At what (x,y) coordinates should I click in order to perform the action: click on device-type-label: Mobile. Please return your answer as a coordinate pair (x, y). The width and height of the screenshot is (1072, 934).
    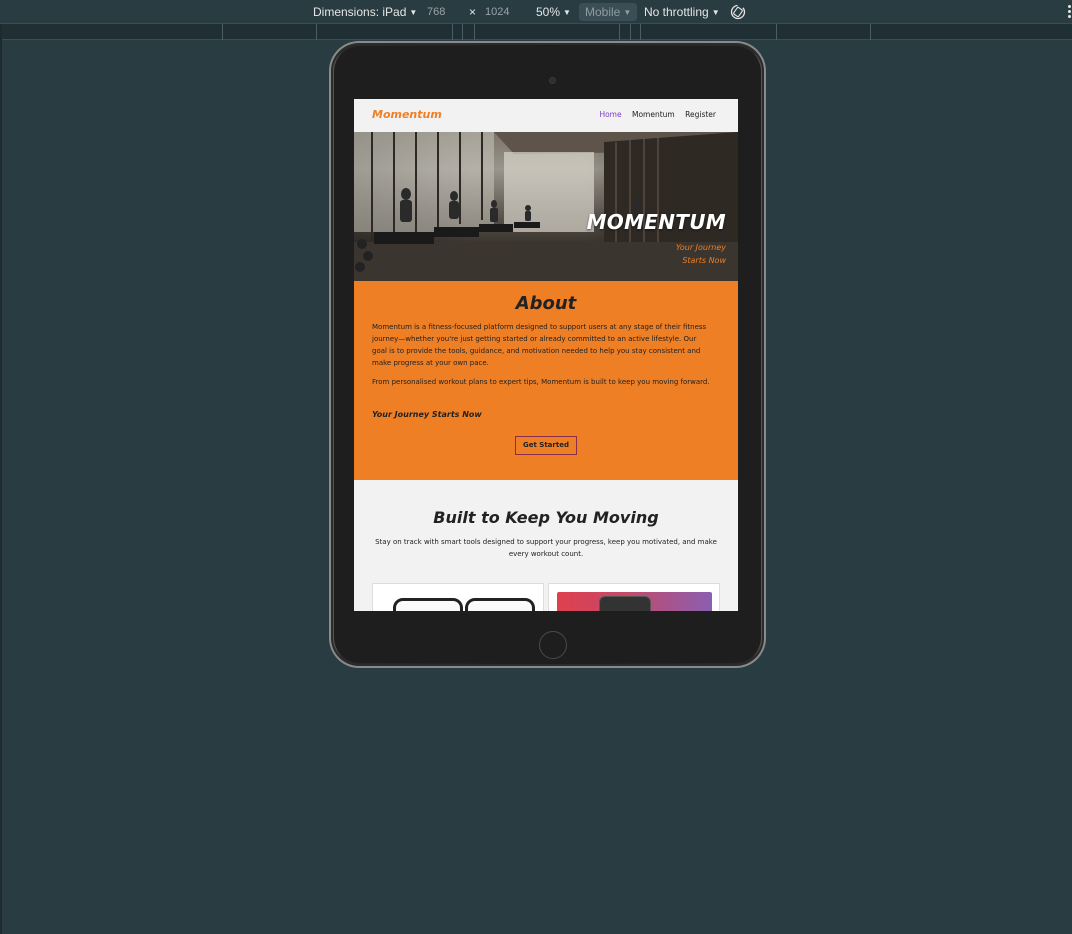
    Looking at the image, I should click on (603, 12).